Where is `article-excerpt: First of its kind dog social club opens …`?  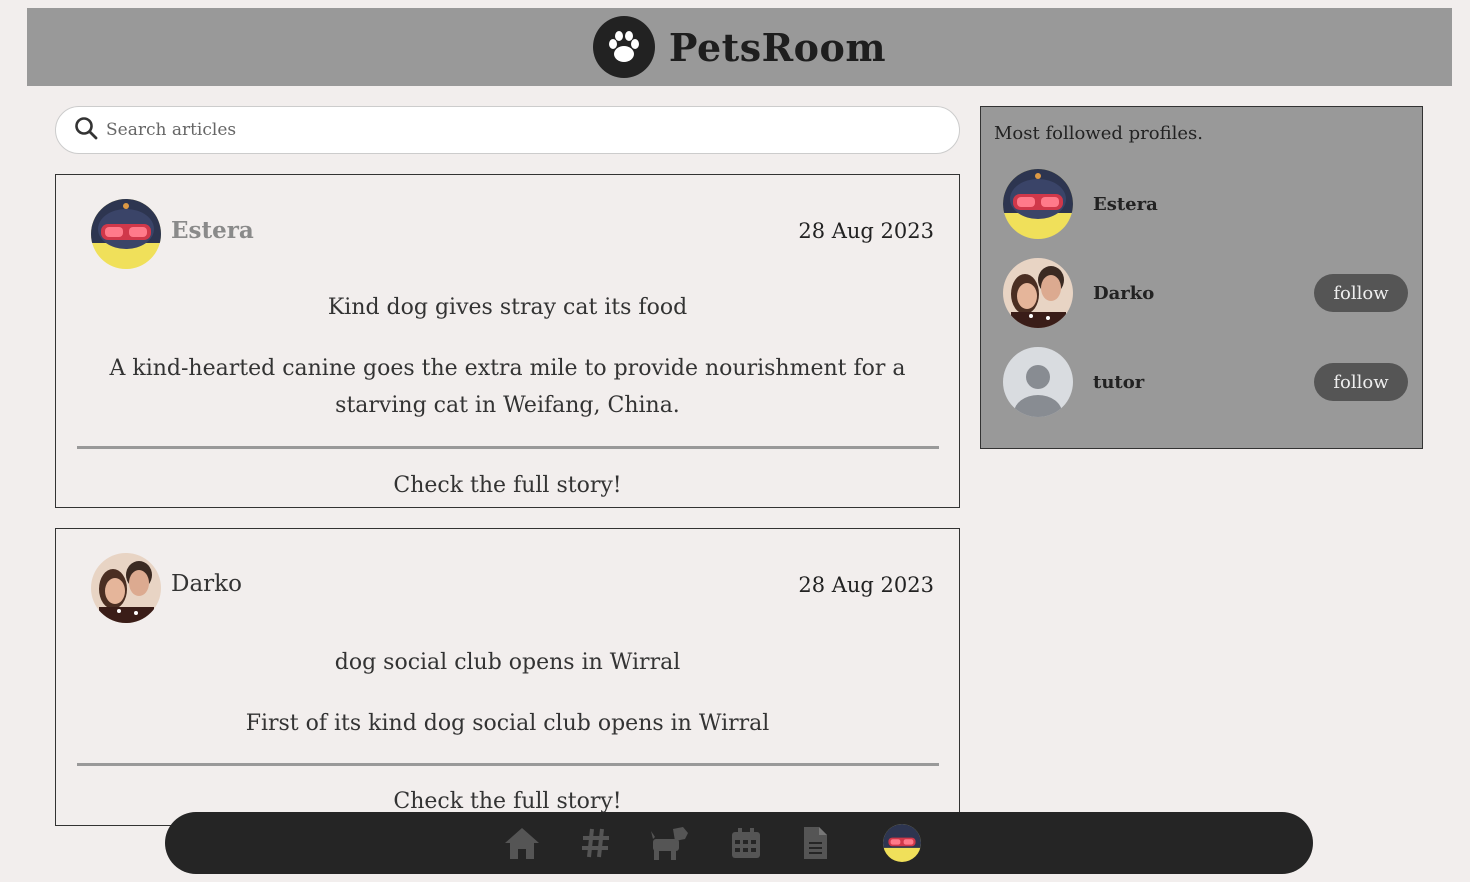 article-excerpt: First of its kind dog social club opens … is located at coordinates (507, 723).